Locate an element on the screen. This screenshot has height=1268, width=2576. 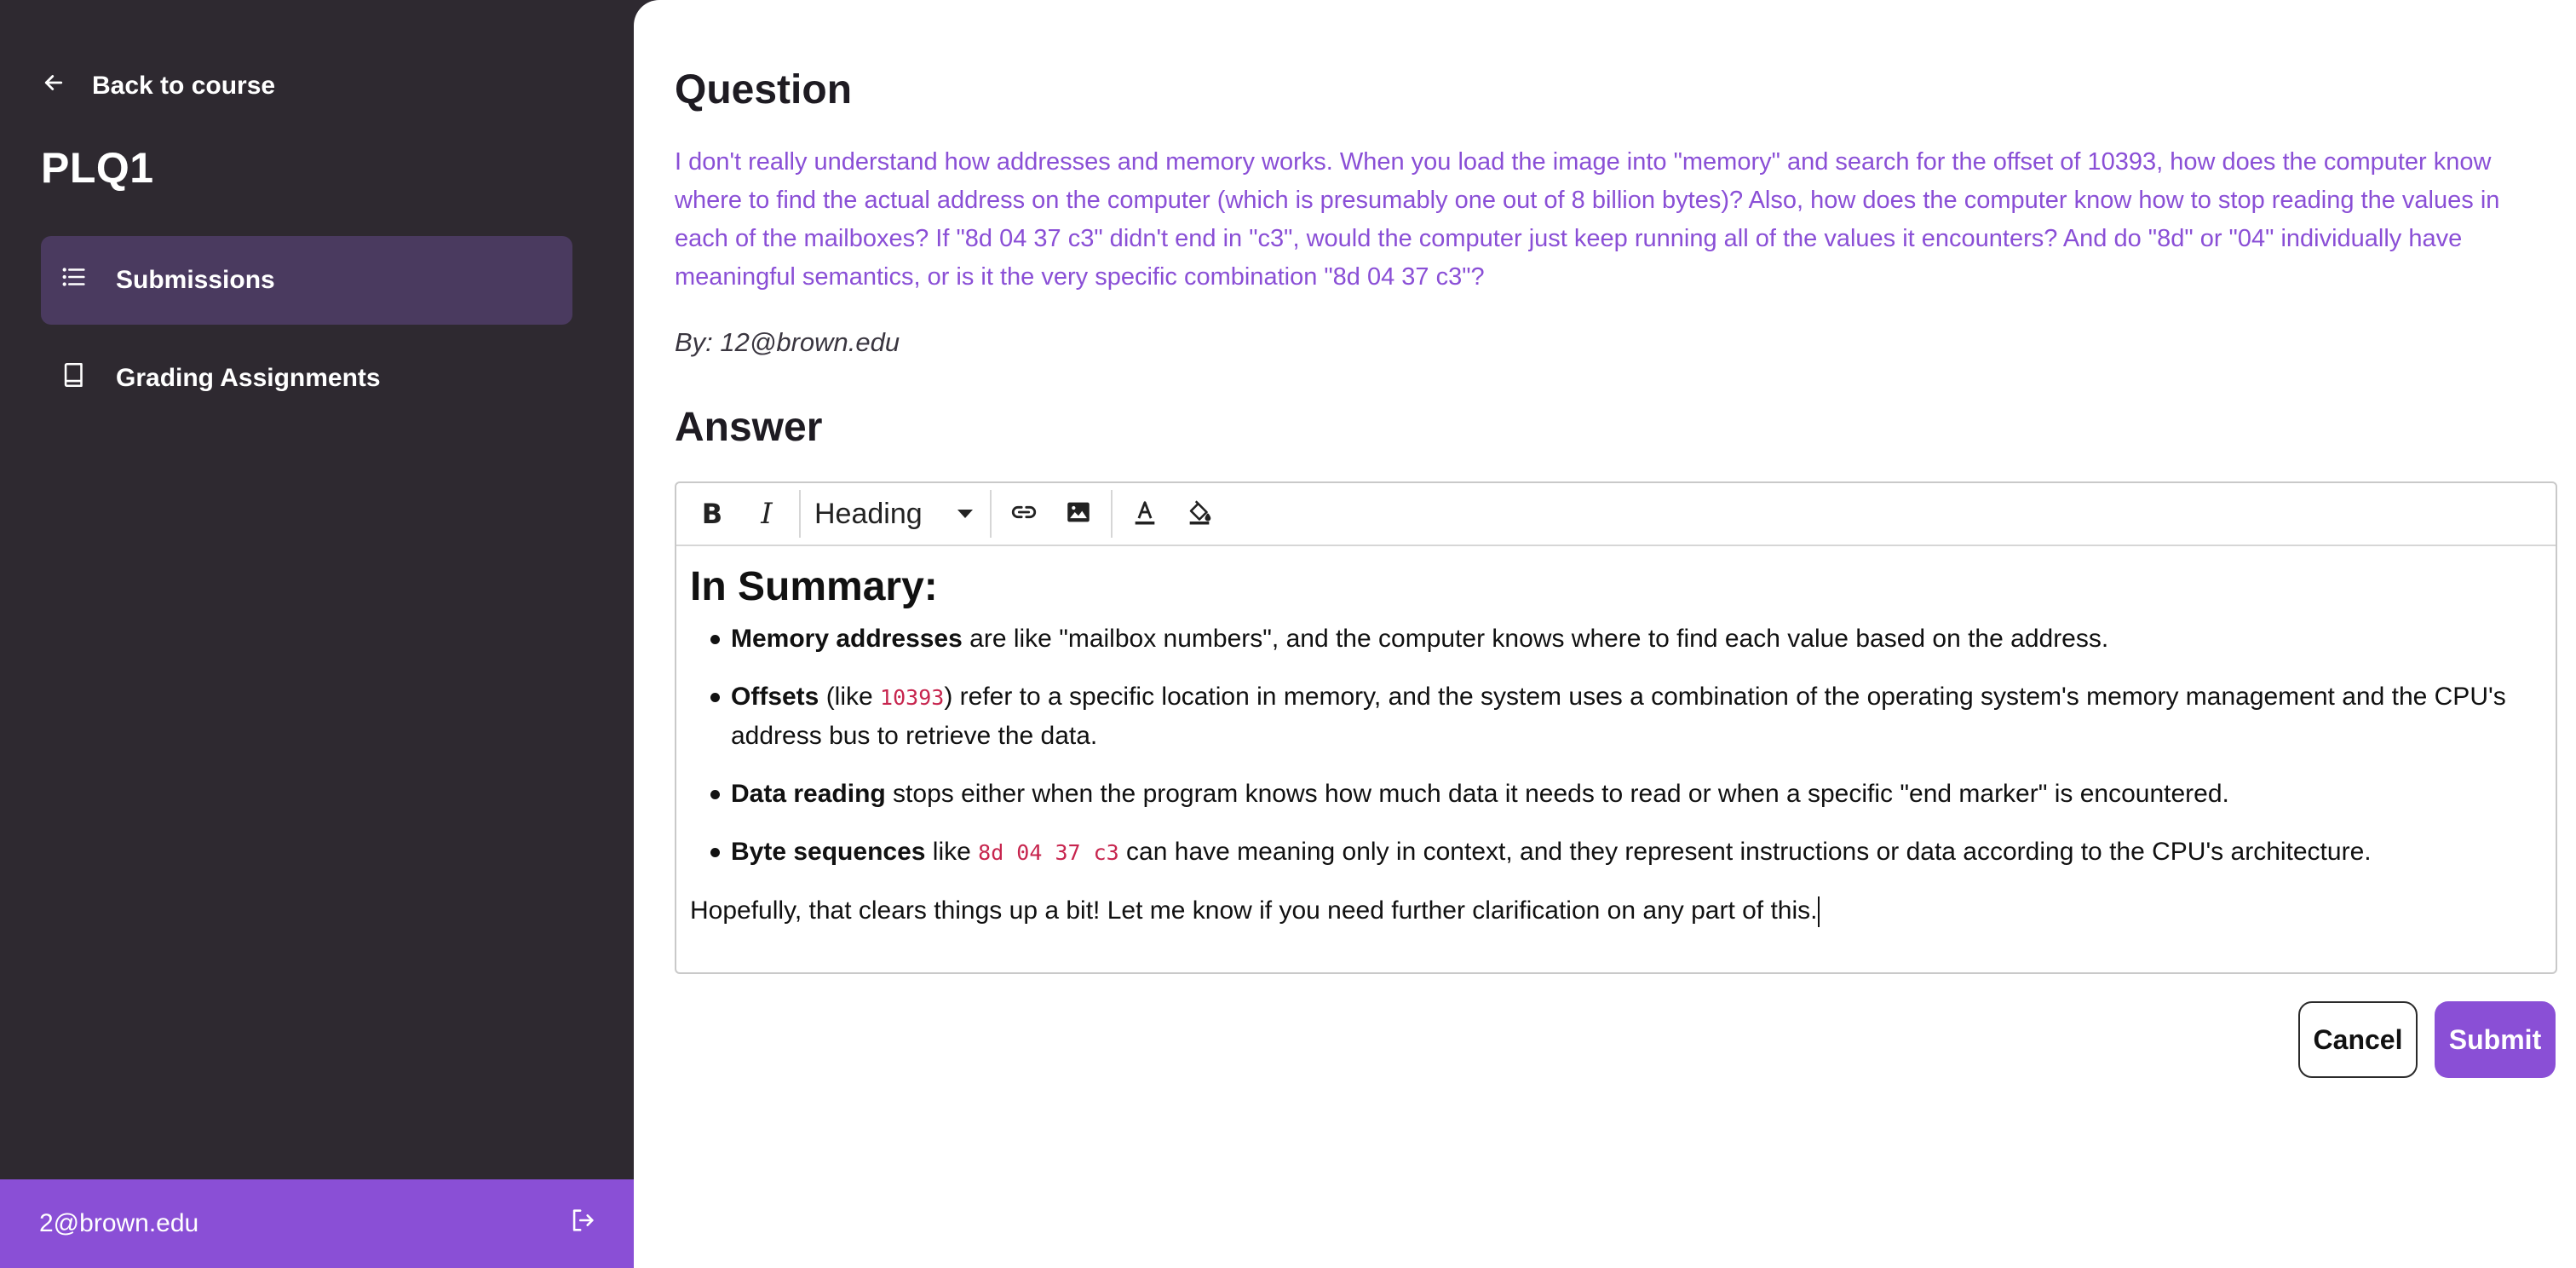
question-heading: Question is located at coordinates (764, 90).